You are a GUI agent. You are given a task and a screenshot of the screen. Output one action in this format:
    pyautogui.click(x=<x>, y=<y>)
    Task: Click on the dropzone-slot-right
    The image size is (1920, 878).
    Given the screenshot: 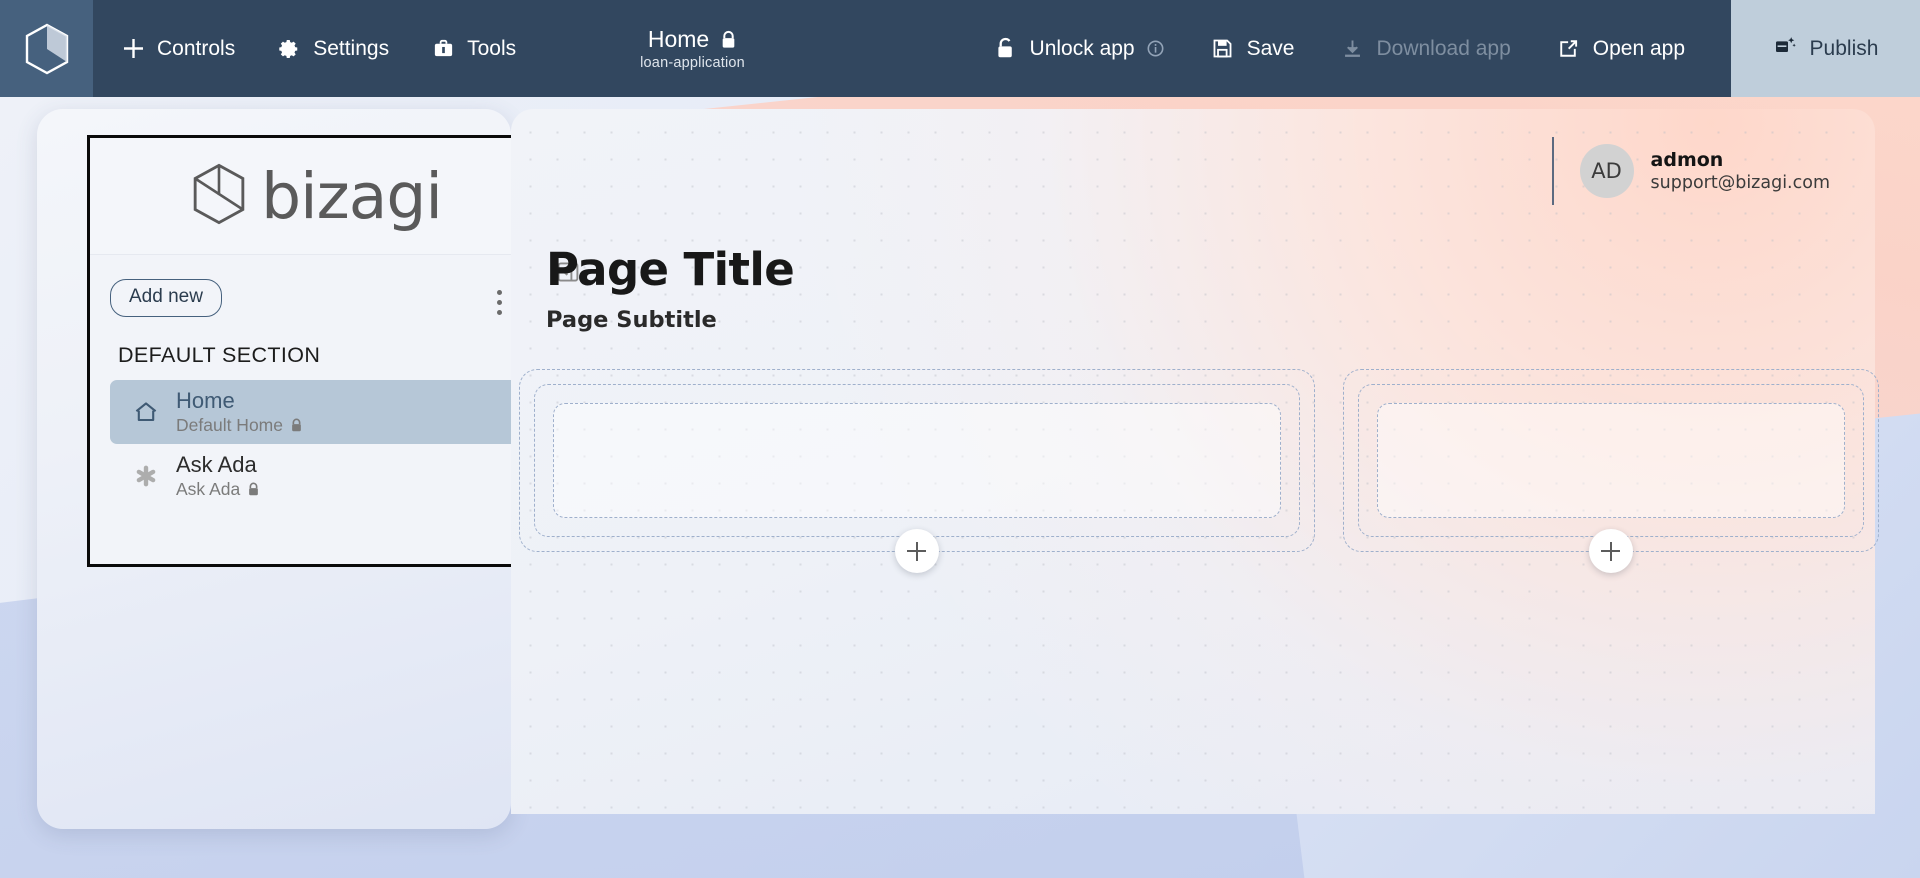 What is the action you would take?
    pyautogui.click(x=1610, y=460)
    